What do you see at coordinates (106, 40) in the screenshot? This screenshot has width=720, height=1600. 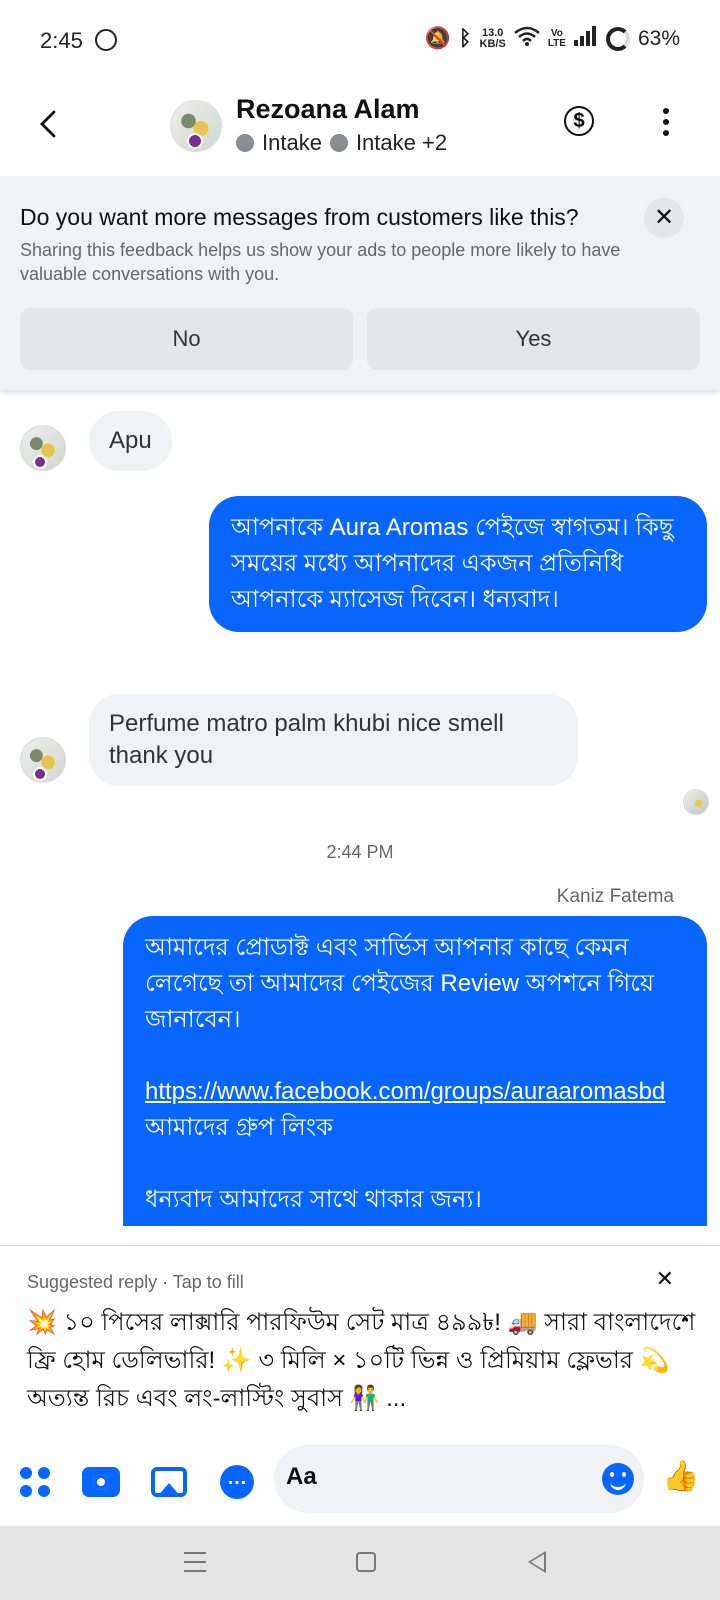 I see `whatsapp-icon` at bounding box center [106, 40].